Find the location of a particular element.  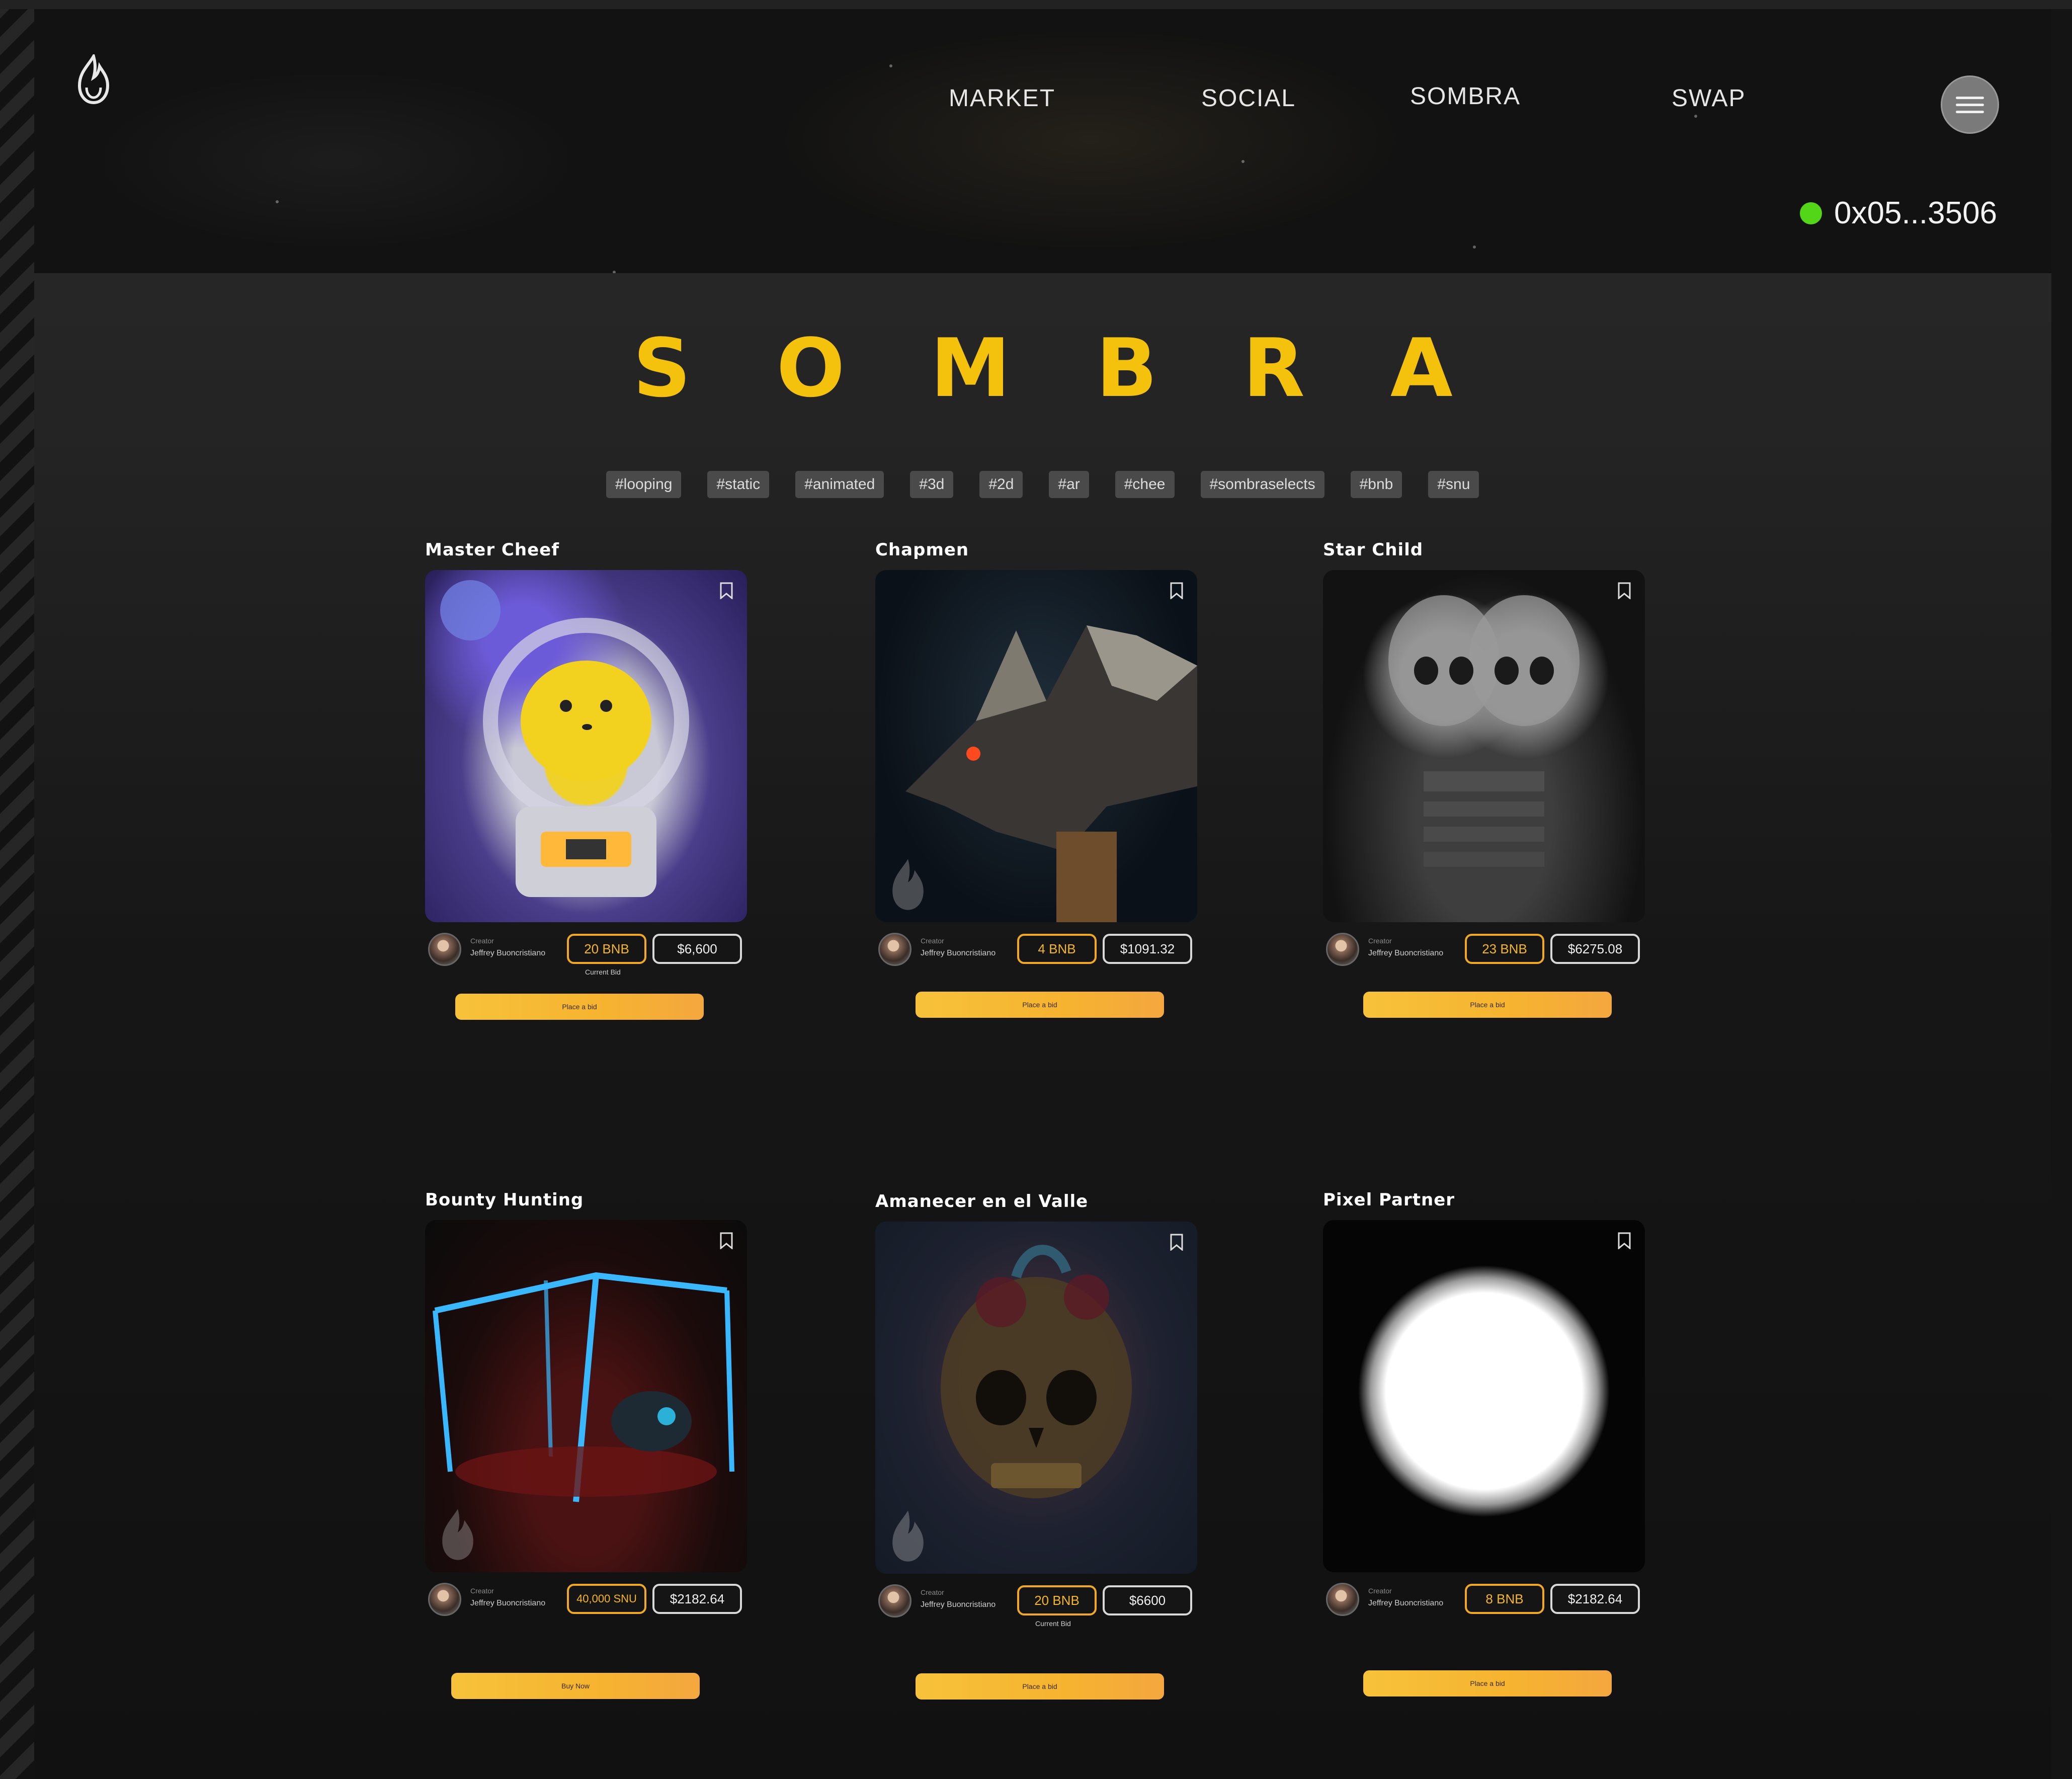

astronaut-illustration is located at coordinates (564, 738).